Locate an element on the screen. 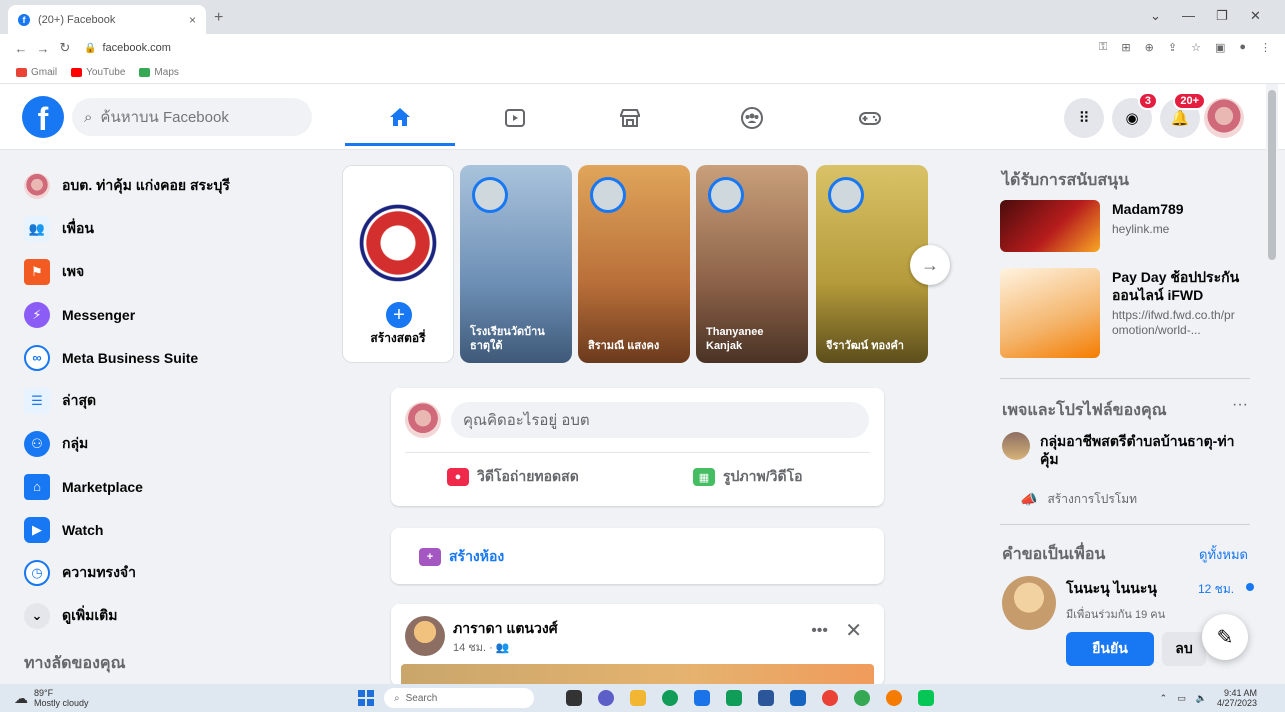 The width and height of the screenshot is (1285, 712). search-box: ⌕ is located at coordinates (192, 117).